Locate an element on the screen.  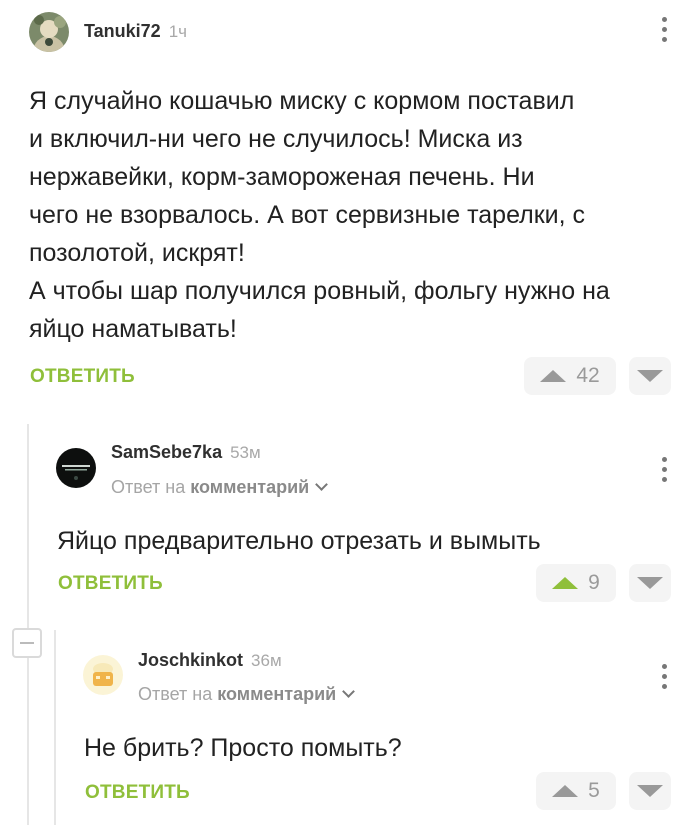
vote-count: 5 is located at coordinates (594, 790).